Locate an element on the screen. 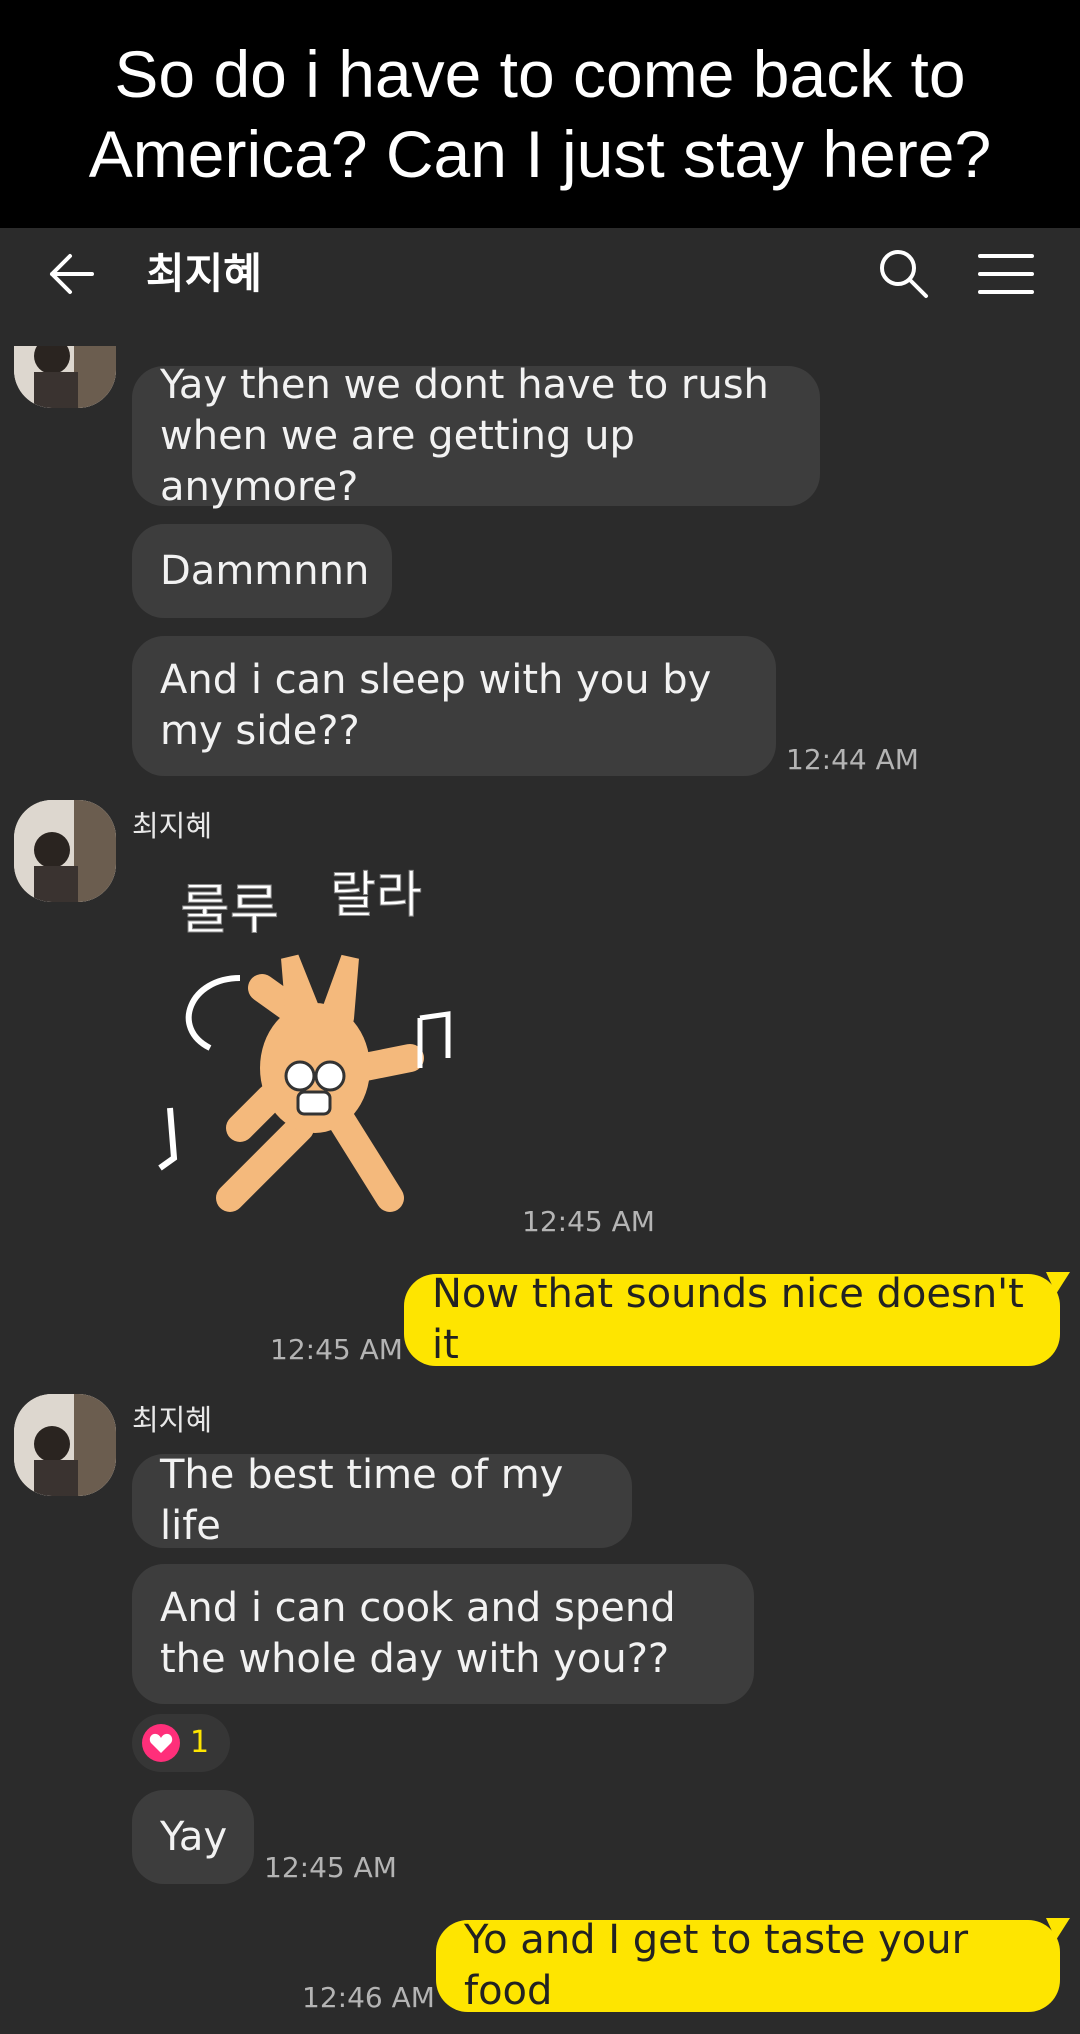 This screenshot has height=2034, width=1080. timestamp: 12:44 AM is located at coordinates (852, 759).